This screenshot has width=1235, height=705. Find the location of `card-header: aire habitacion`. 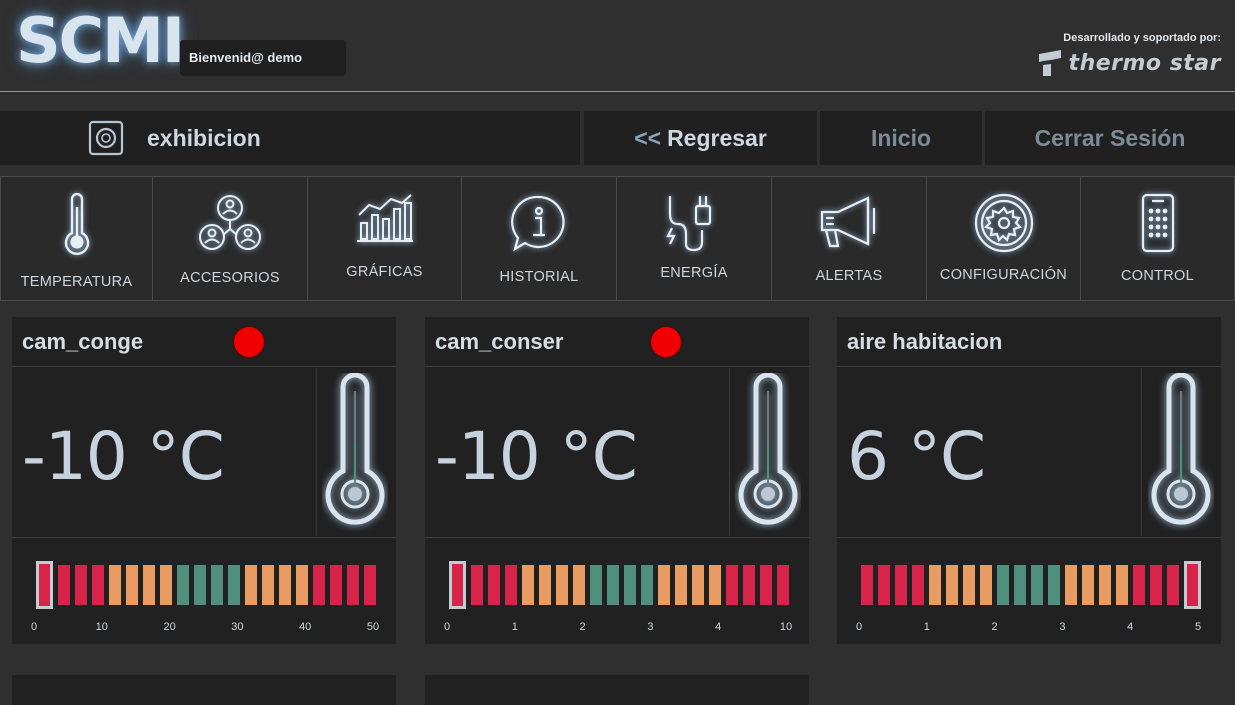

card-header: aire habitacion is located at coordinates (1029, 342).